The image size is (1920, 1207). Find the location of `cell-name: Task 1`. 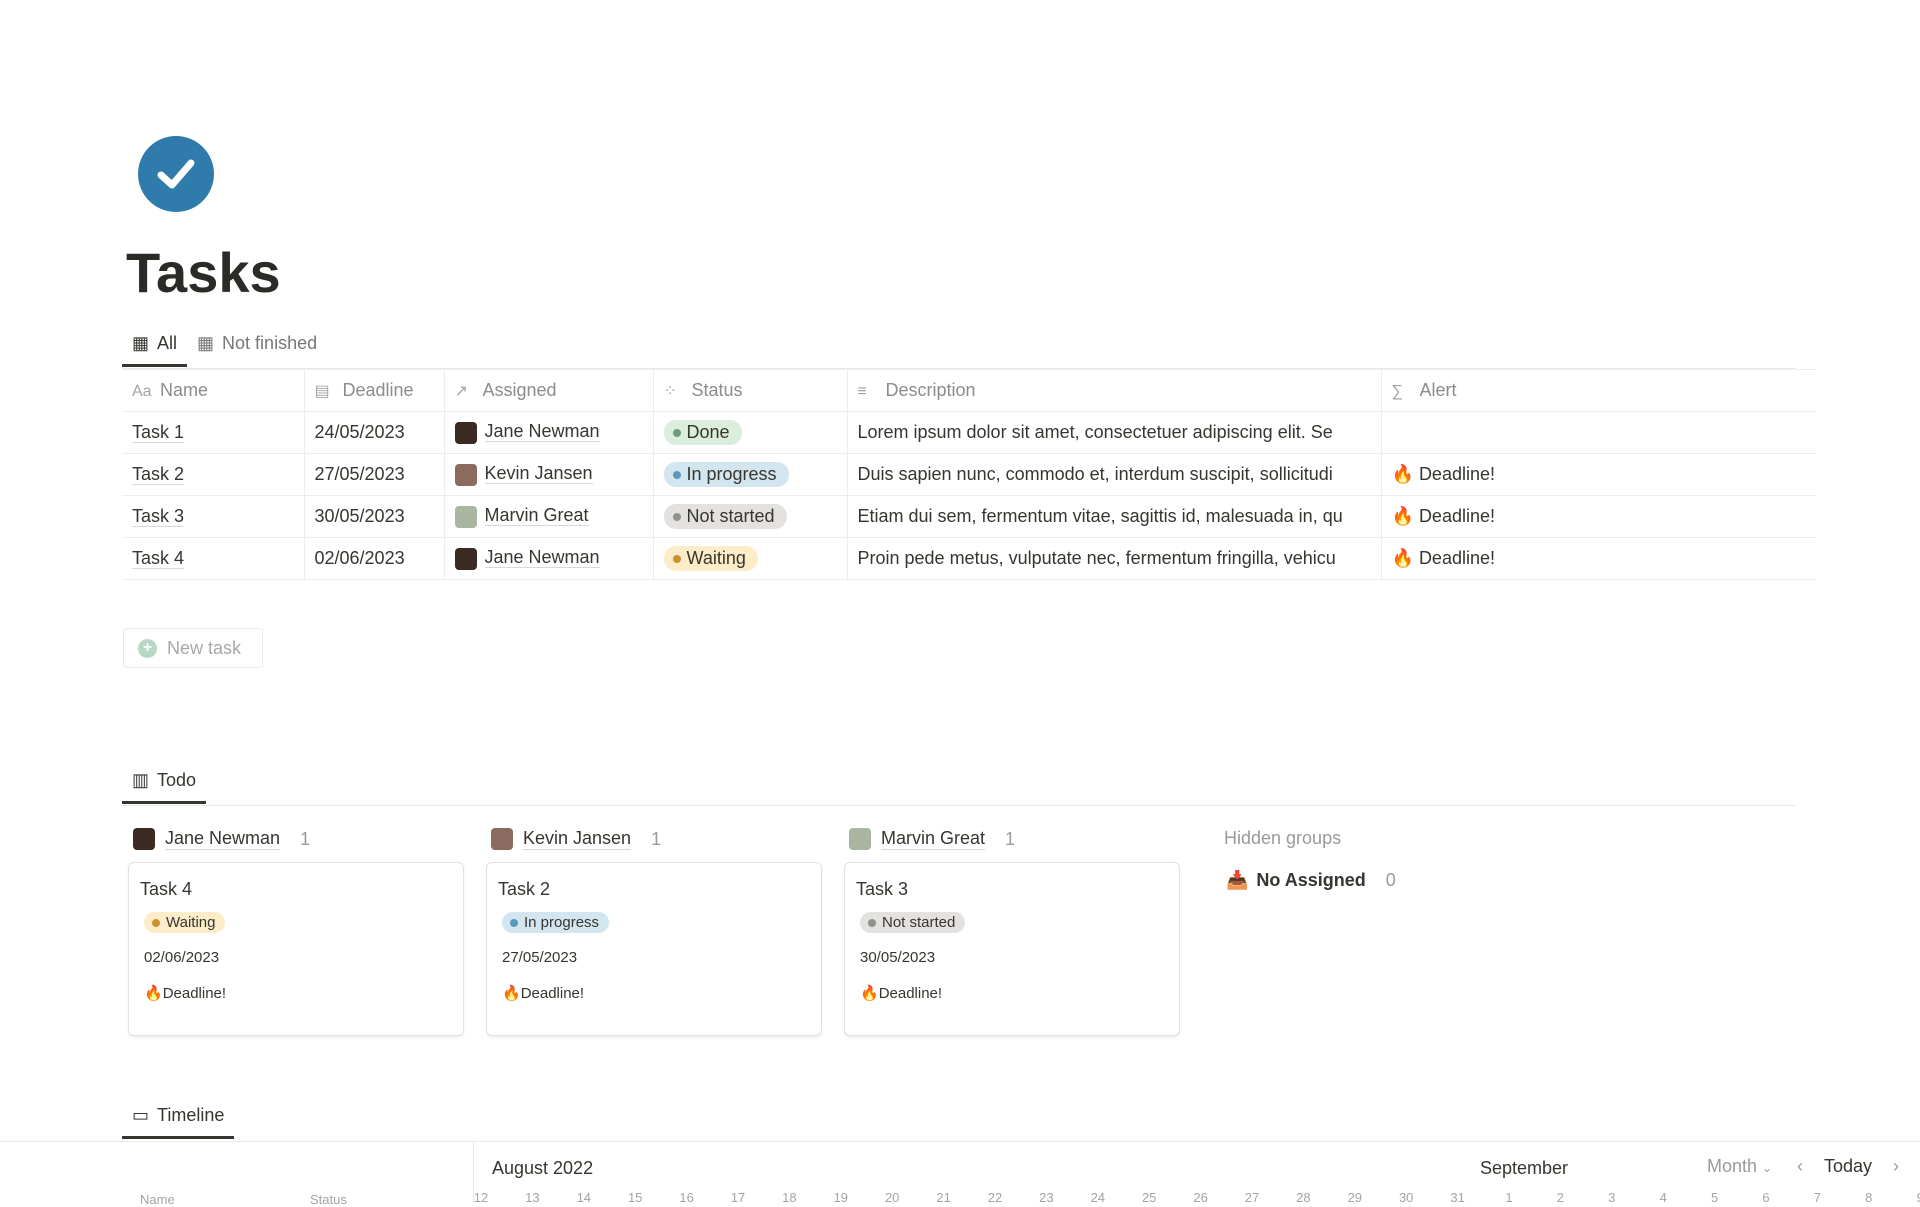

cell-name: Task 1 is located at coordinates (213, 432).